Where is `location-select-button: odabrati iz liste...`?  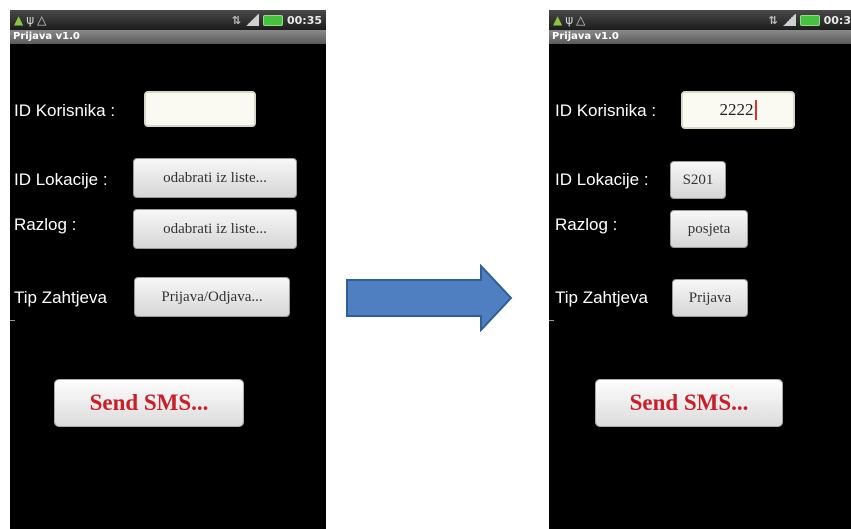 location-select-button: odabrati iz liste... is located at coordinates (215, 178).